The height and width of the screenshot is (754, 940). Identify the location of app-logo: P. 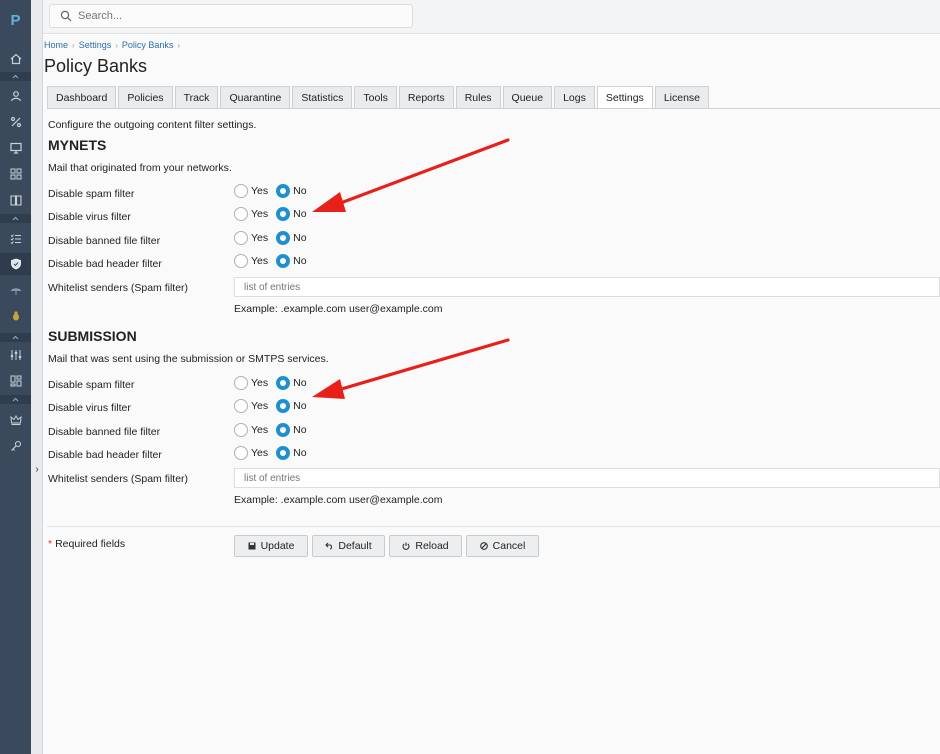
(15, 20).